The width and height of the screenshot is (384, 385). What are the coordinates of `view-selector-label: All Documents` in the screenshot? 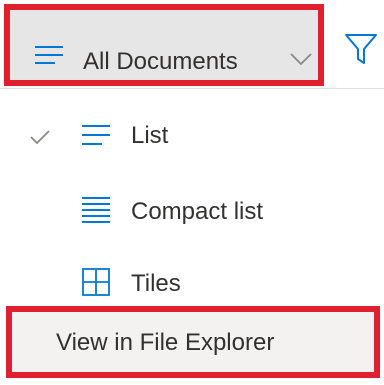 It's located at (160, 61).